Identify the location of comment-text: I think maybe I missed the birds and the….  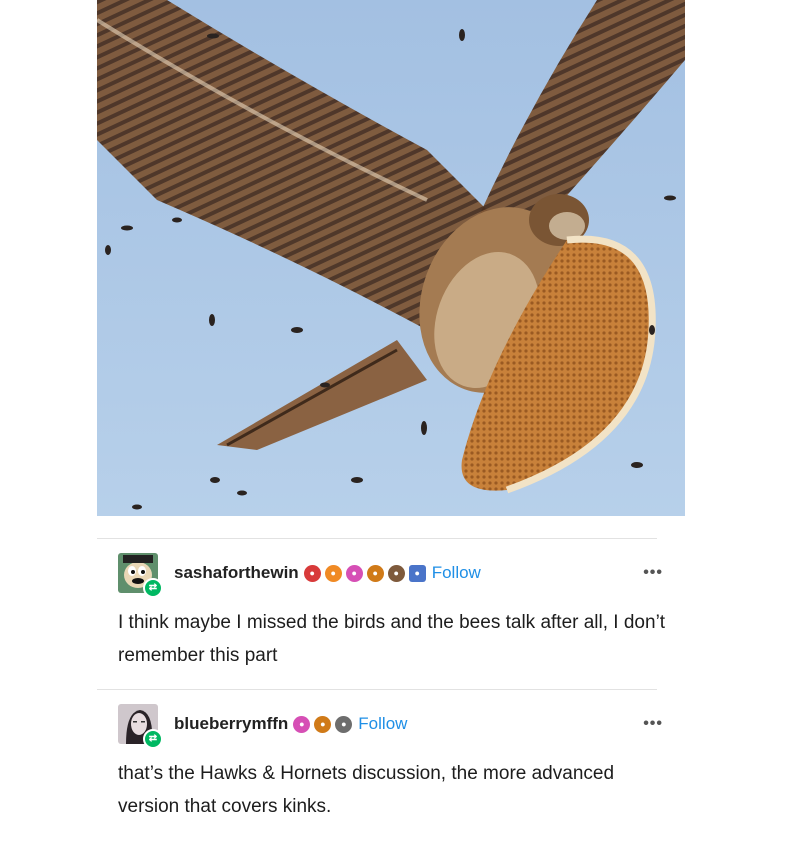
(392, 639).